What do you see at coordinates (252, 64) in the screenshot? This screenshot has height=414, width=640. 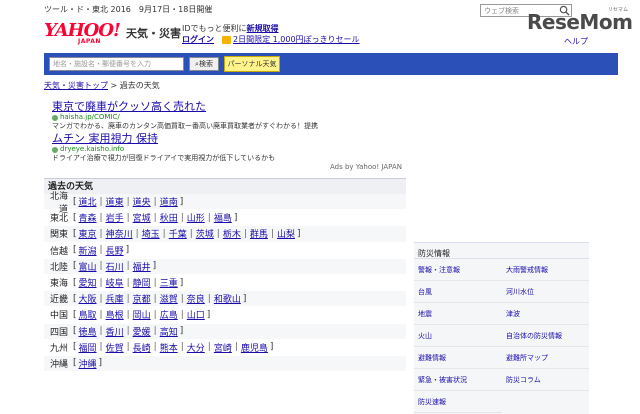 I see `personal-weather-button: パーソナル天気` at bounding box center [252, 64].